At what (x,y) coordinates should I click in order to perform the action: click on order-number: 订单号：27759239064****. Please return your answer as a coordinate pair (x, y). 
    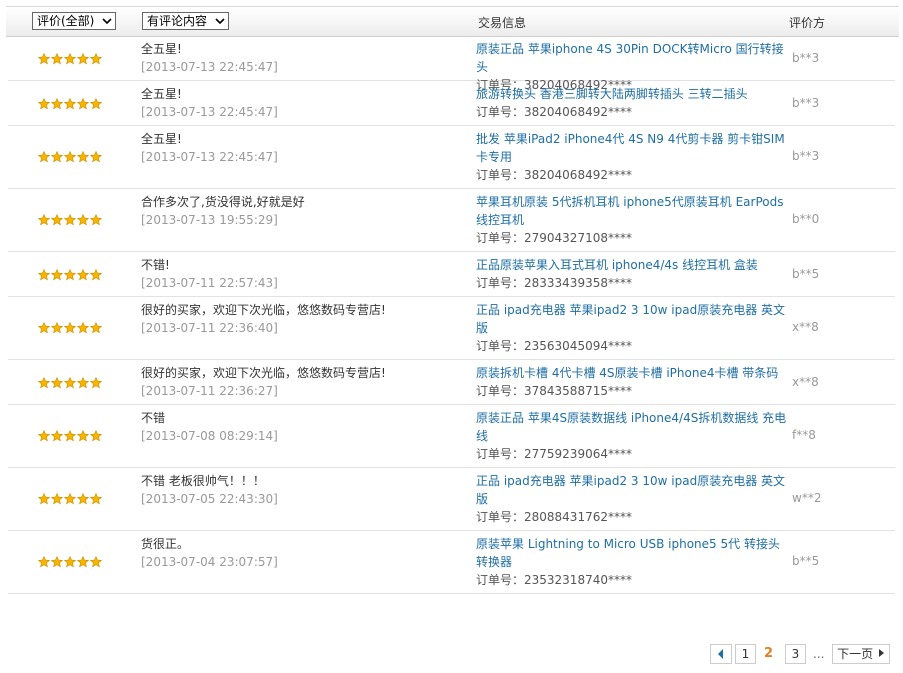
    Looking at the image, I should click on (554, 454).